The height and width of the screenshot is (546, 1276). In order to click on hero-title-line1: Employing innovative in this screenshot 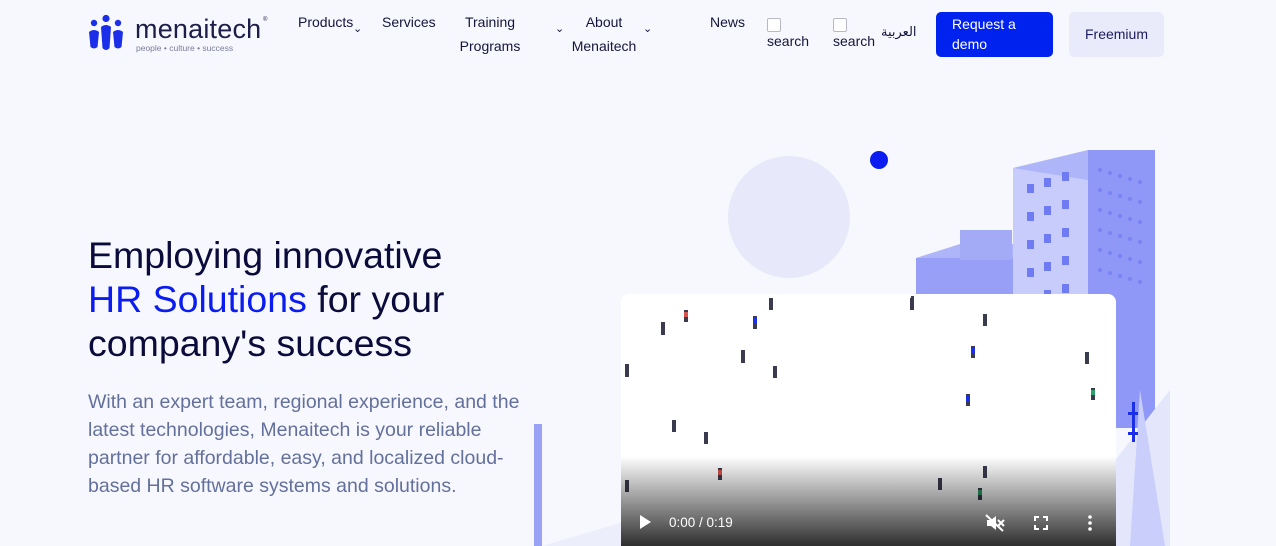, I will do `click(265, 255)`.